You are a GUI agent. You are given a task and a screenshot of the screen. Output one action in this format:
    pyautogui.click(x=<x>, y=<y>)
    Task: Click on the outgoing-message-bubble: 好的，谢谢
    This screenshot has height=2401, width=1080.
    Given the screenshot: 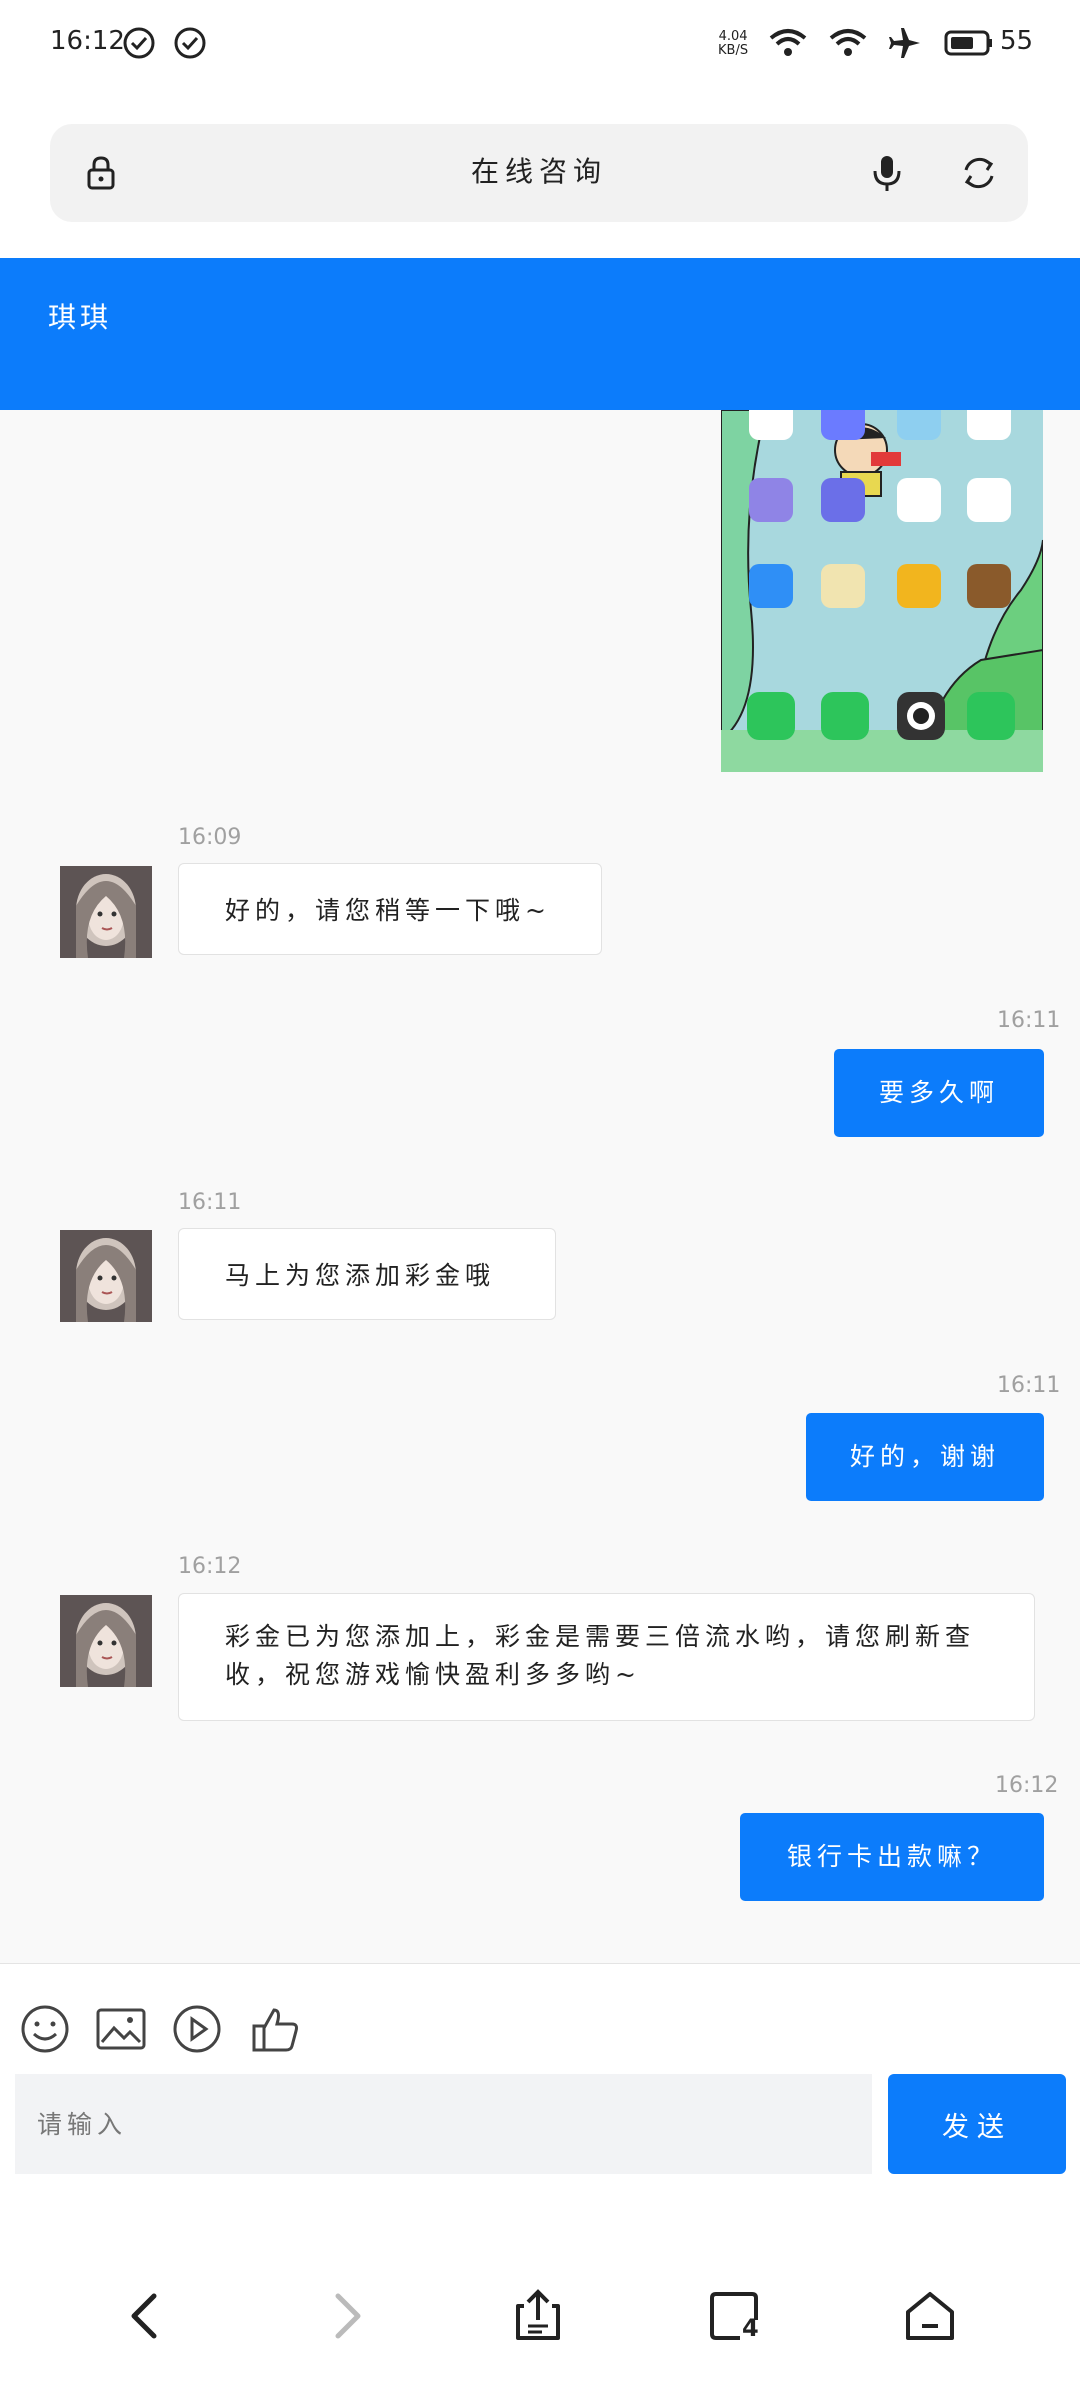 What is the action you would take?
    pyautogui.click(x=925, y=1457)
    